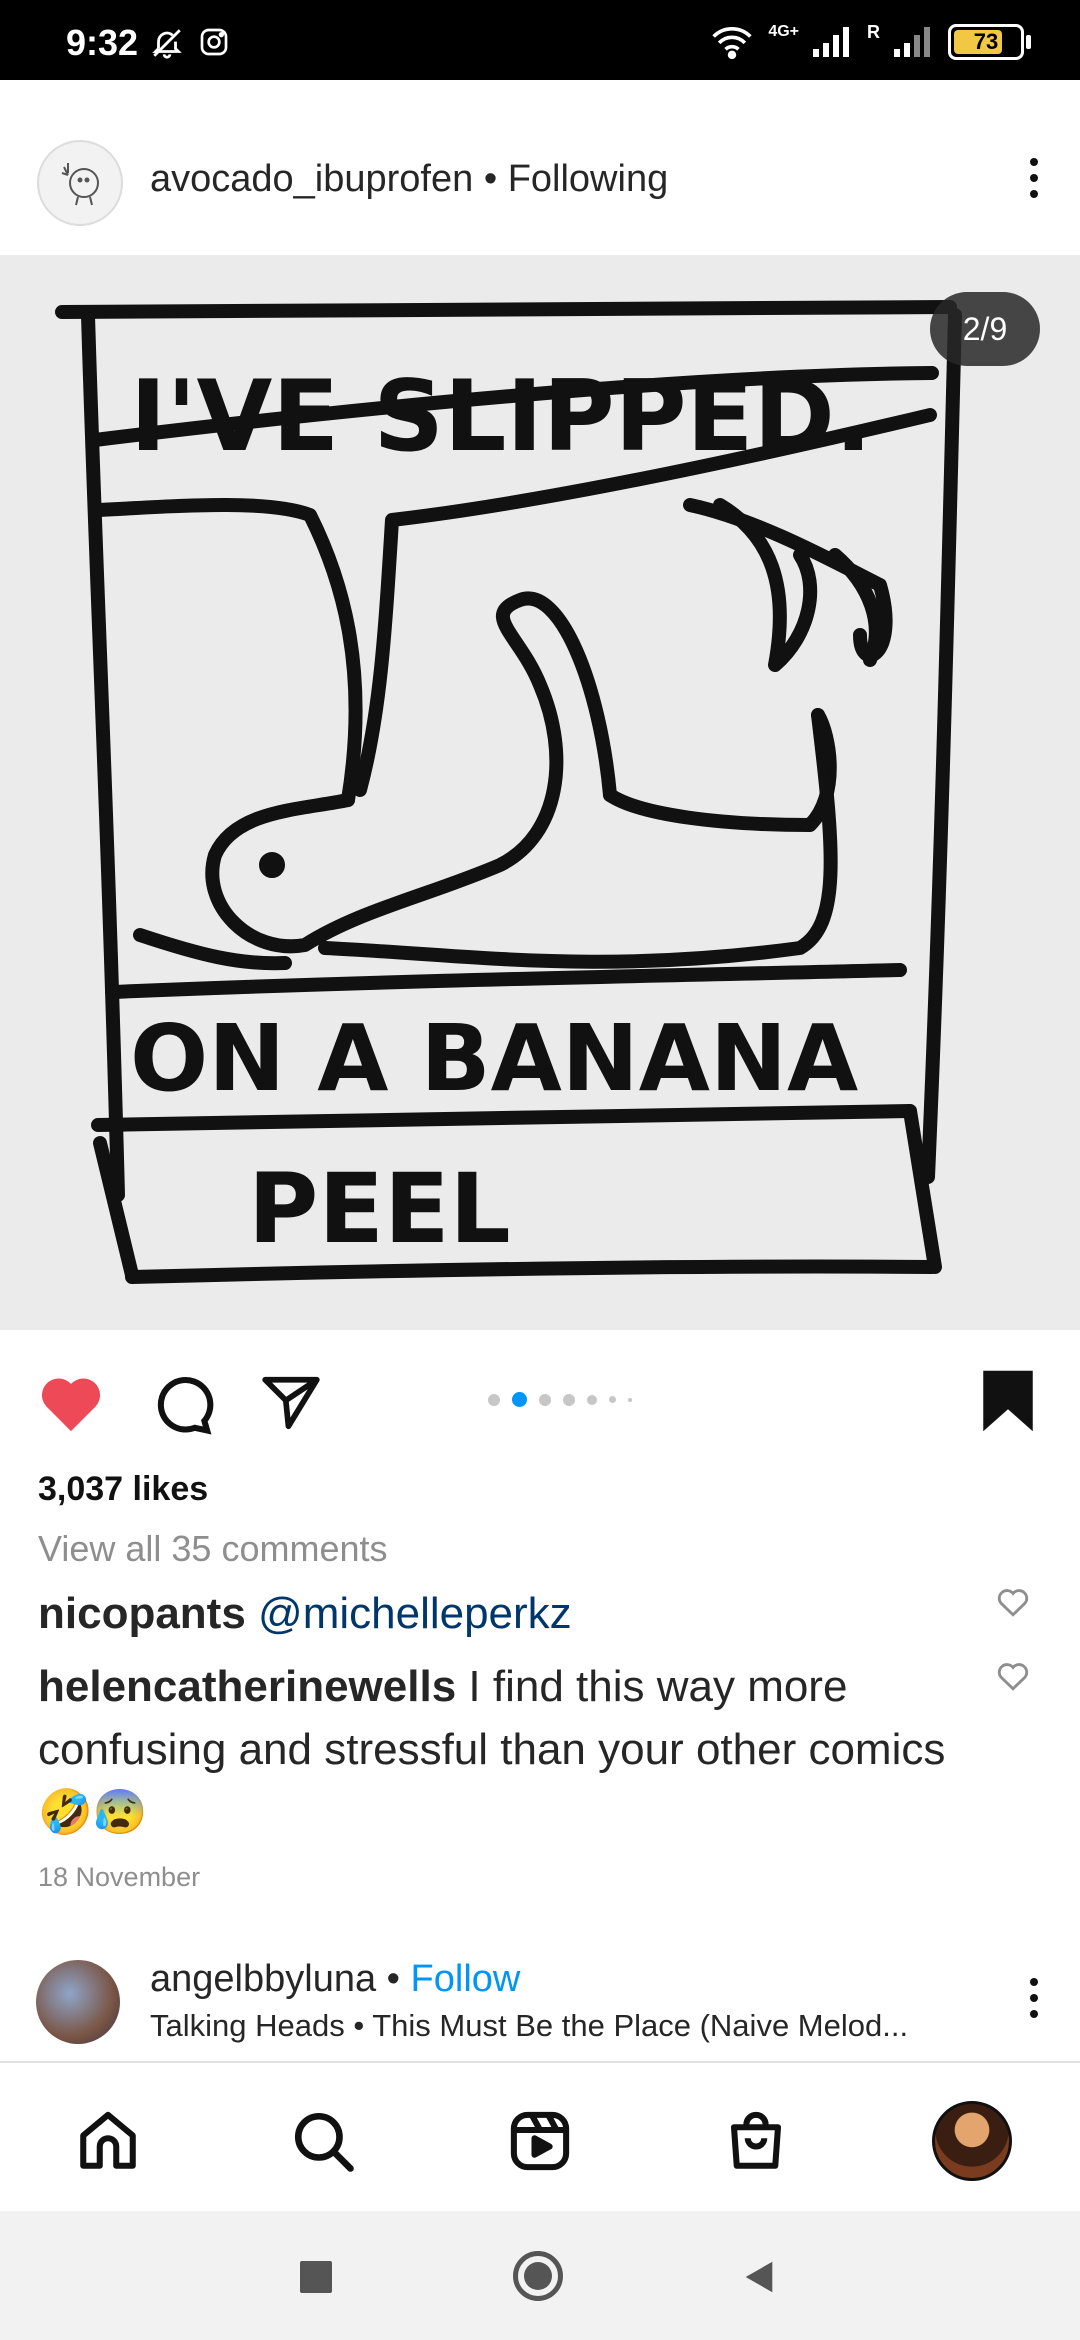 The image size is (1080, 2340). I want to click on system-navigation-bar, so click(540, 2275).